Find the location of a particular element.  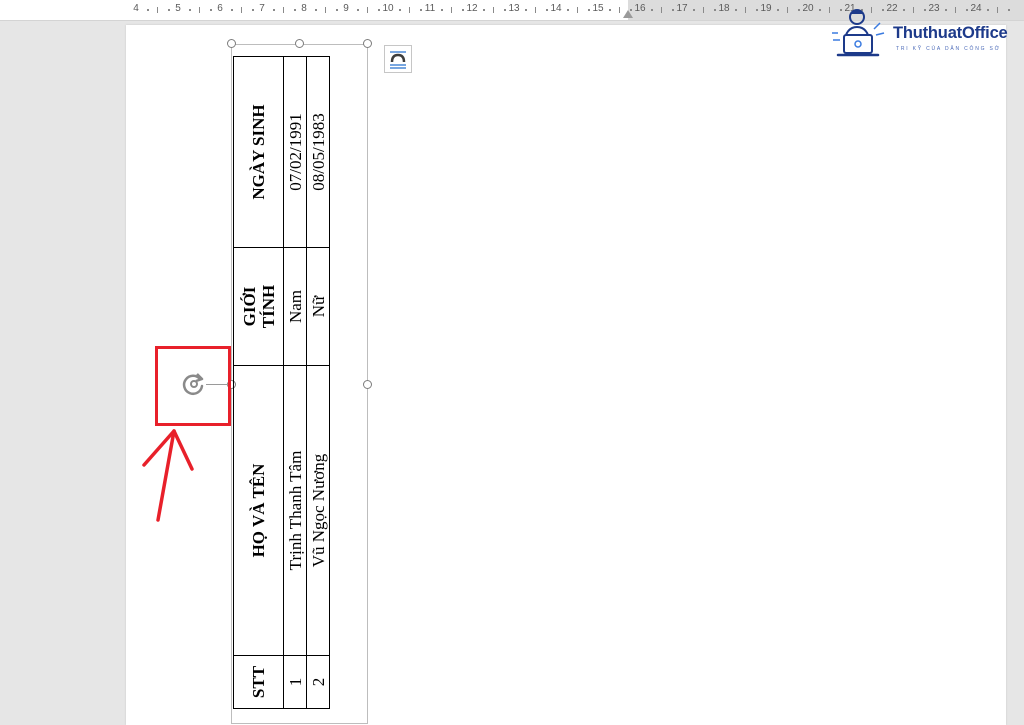

table-row: 1 Trịnh Thanh Tâm Nam 07/02/1991 is located at coordinates (295, 382).